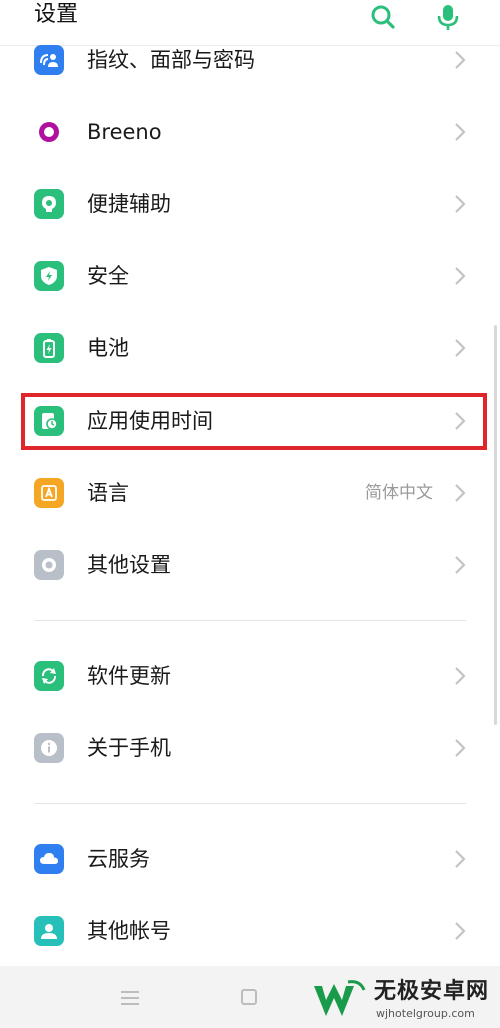 The image size is (500, 1028). Describe the element at coordinates (495, 525) in the screenshot. I see `scrollbar` at that location.